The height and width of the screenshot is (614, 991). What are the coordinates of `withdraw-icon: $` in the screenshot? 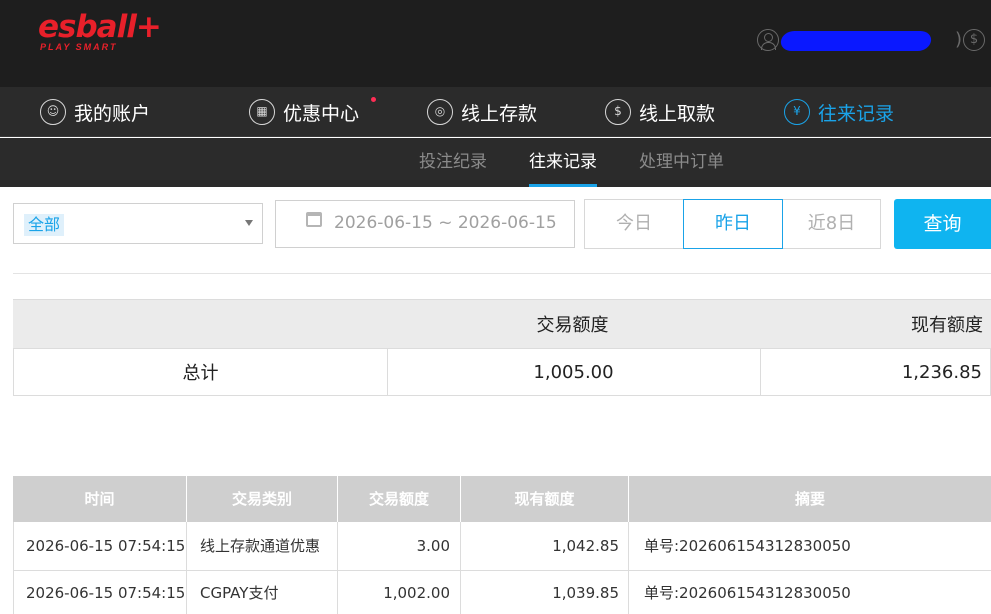 It's located at (618, 112).